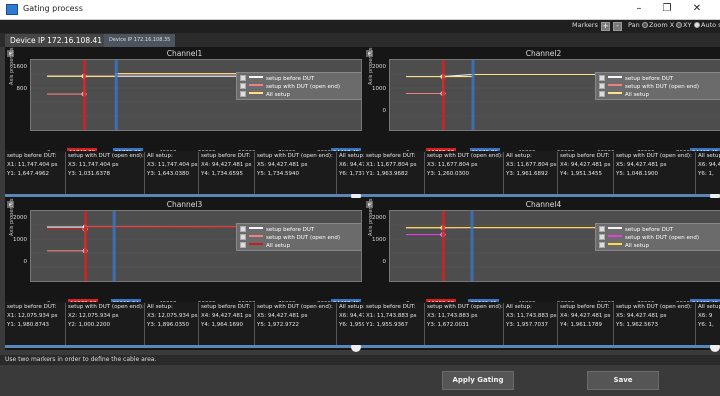 This screenshot has width=720, height=396. I want to click on readout-line: Y1: 1,955.9367, so click(387, 325).